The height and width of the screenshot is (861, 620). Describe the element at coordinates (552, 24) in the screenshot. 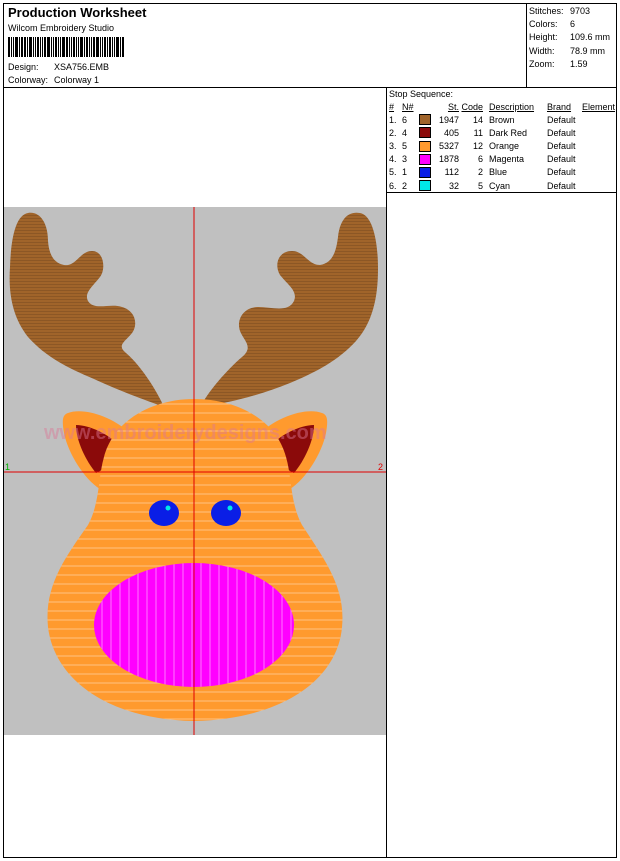

I see `stat-colors: Colors: 6` at that location.